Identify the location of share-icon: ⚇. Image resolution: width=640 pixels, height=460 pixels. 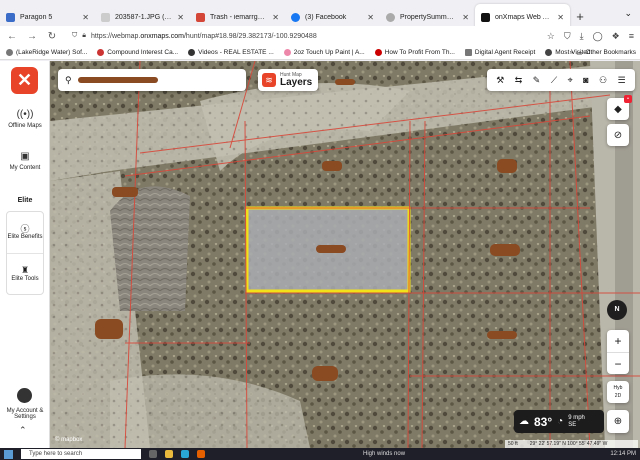
(603, 80).